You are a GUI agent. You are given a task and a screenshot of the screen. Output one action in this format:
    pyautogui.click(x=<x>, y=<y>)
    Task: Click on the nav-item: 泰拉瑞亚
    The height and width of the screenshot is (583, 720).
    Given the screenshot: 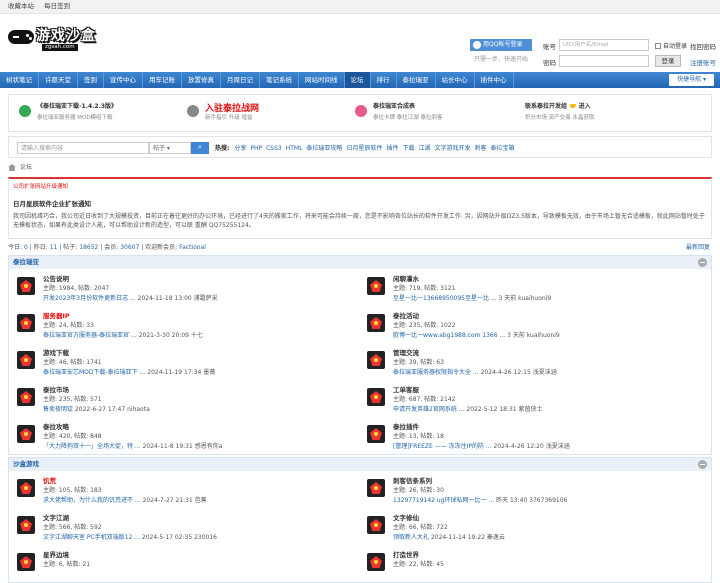 What is the action you would take?
    pyautogui.click(x=416, y=80)
    